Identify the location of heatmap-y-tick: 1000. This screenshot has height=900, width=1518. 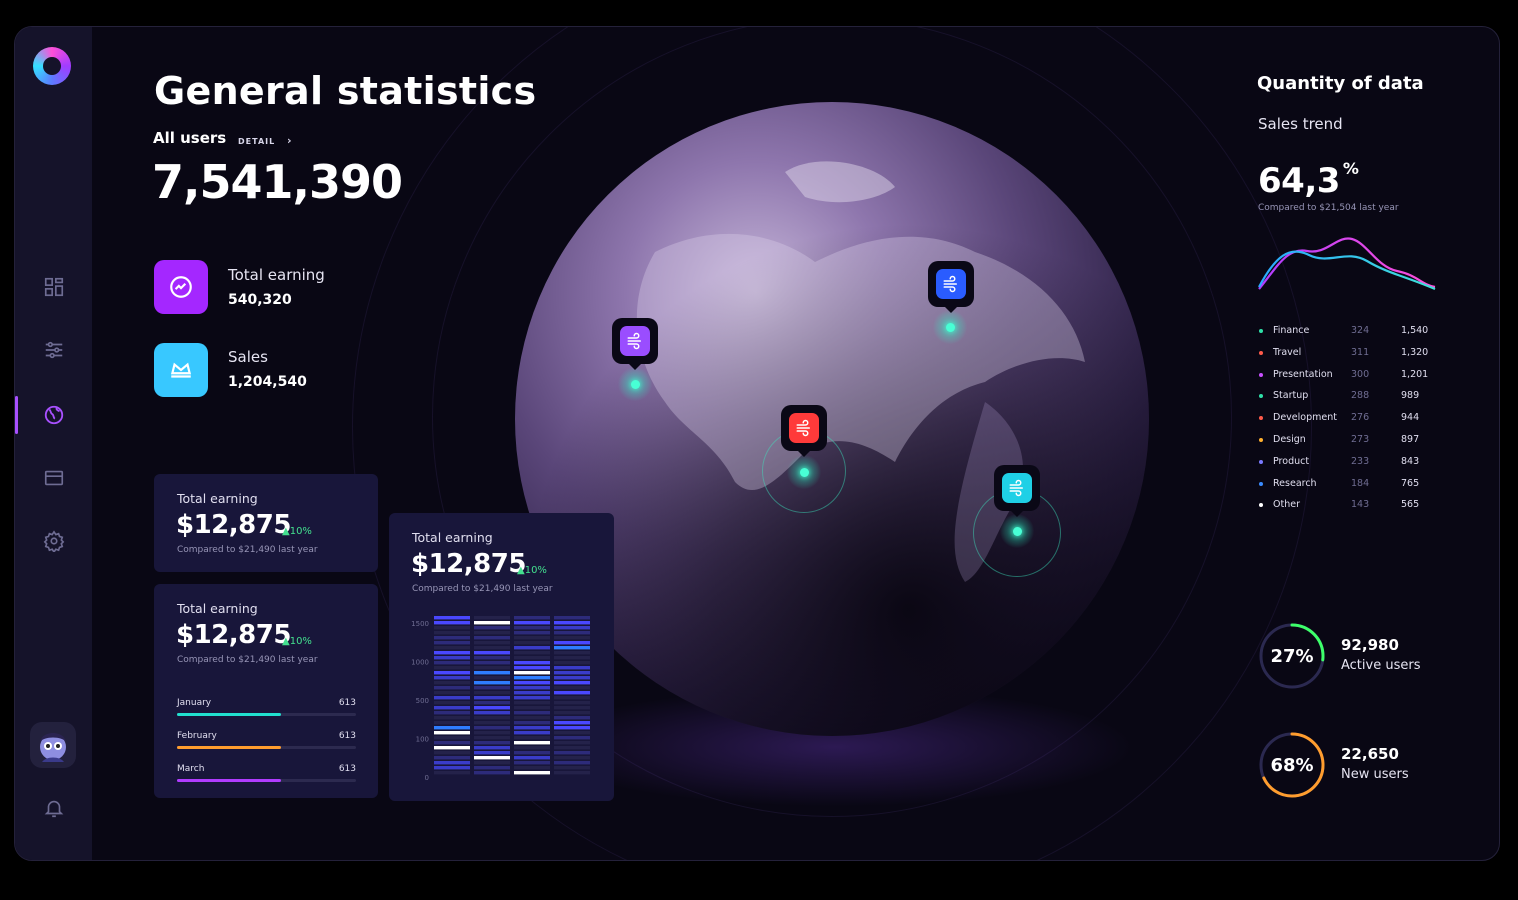
(420, 663).